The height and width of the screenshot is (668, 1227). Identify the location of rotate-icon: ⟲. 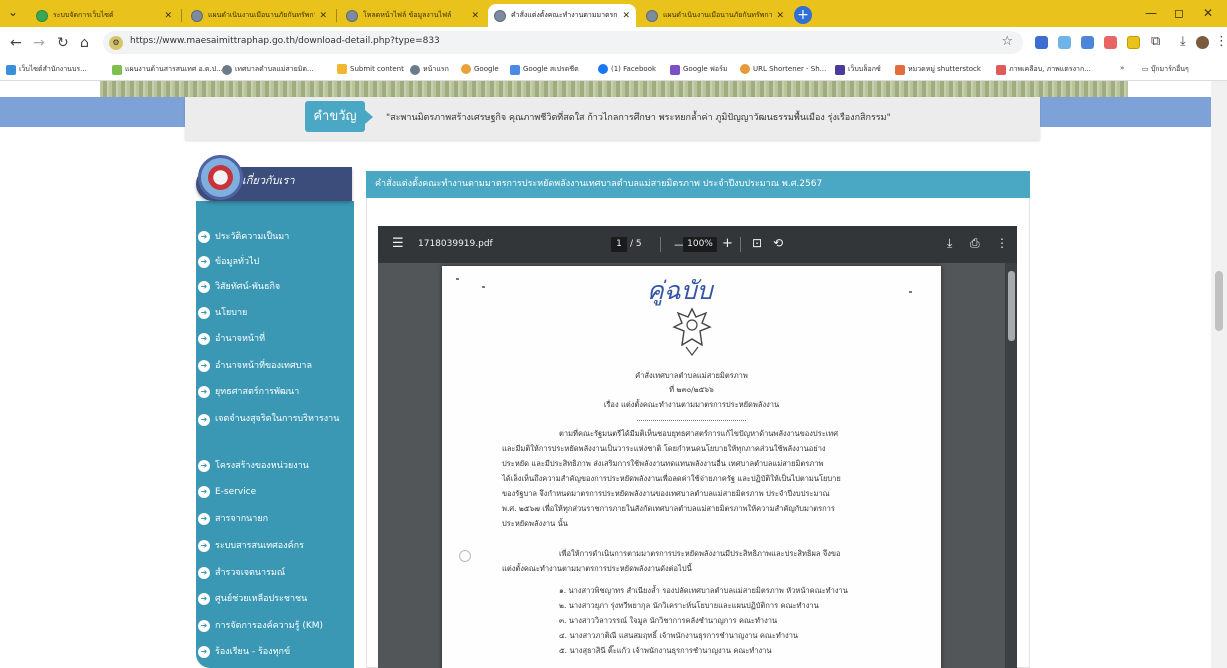
(778, 243).